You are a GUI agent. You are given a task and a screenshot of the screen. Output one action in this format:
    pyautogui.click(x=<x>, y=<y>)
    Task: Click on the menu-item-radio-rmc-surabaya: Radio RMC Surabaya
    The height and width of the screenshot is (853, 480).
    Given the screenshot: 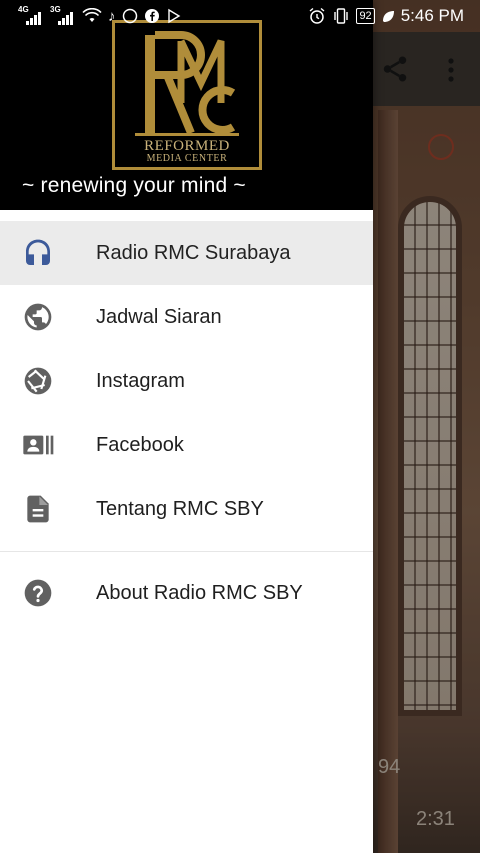 What is the action you would take?
    pyautogui.click(x=186, y=253)
    